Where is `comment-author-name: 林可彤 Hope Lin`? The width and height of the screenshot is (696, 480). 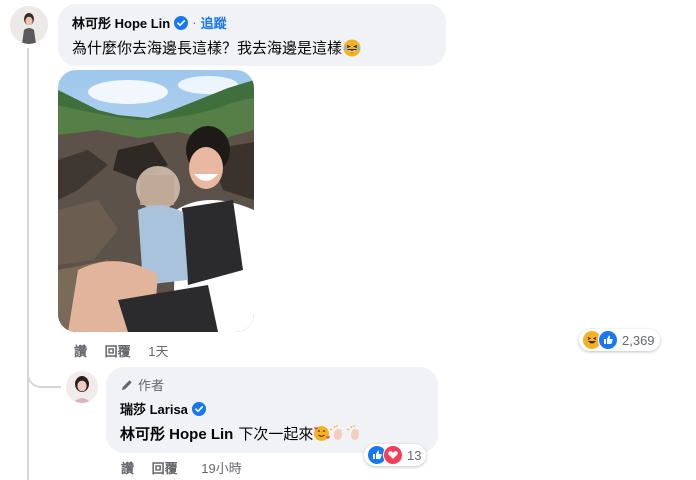 comment-author-name: 林可彤 Hope Lin is located at coordinates (121, 22).